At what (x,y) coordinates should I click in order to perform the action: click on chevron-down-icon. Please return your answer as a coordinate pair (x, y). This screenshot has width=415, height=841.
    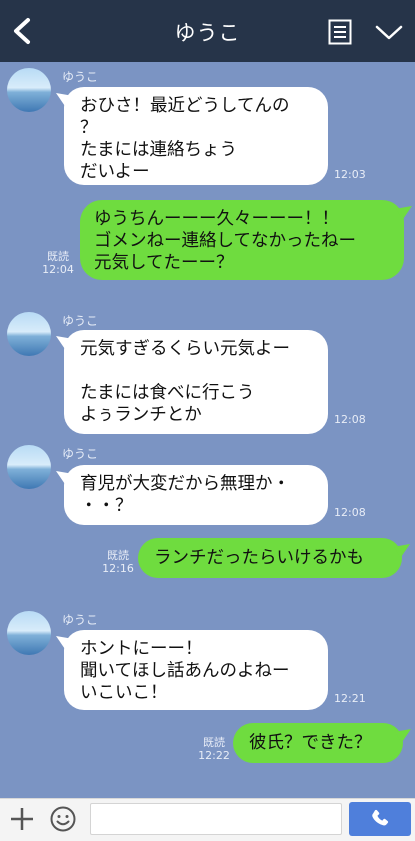
    Looking at the image, I should click on (389, 32).